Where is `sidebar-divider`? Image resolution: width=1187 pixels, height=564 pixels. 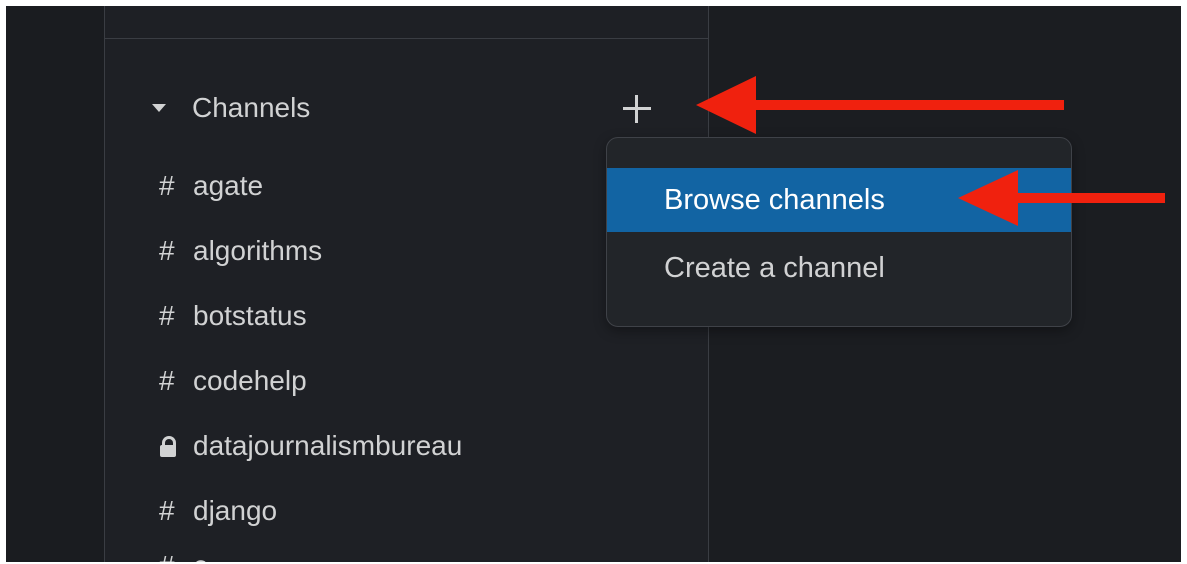
sidebar-divider is located at coordinates (406, 38).